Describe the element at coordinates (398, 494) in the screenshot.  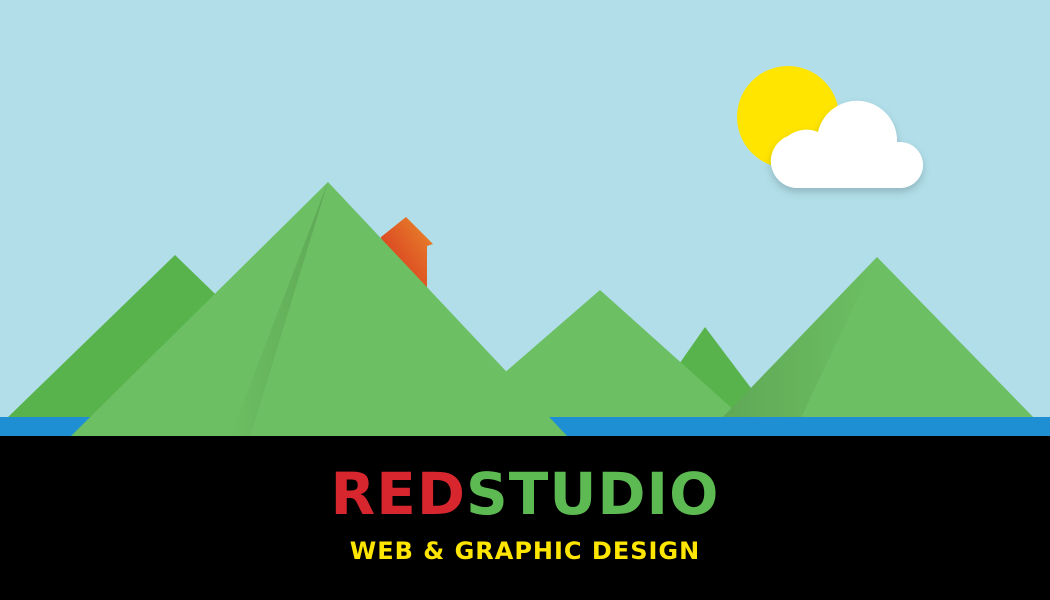
I see `brand-red: RED` at that location.